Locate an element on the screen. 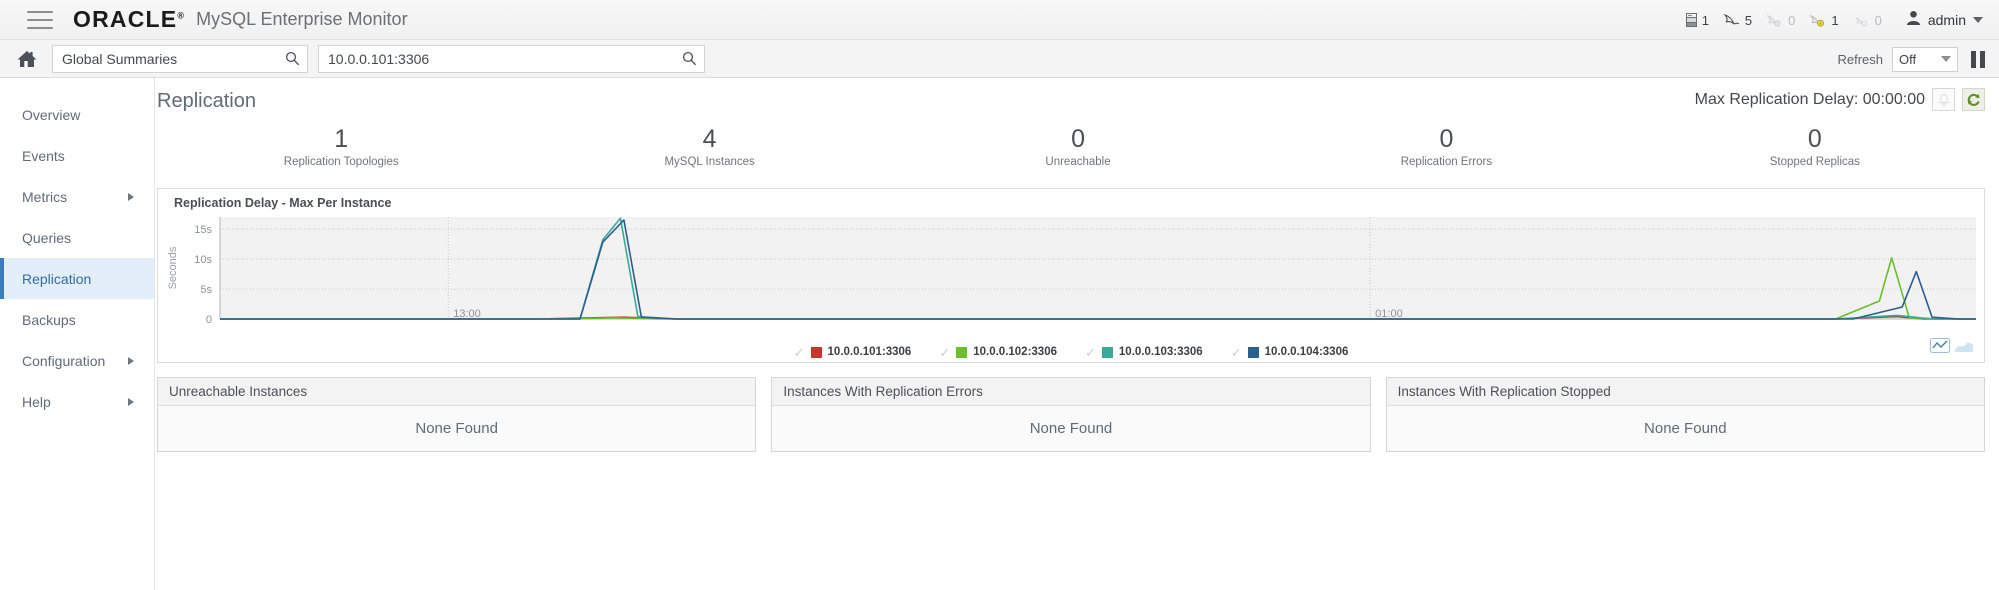  y-axis-tick-label: 10s is located at coordinates (203, 260).